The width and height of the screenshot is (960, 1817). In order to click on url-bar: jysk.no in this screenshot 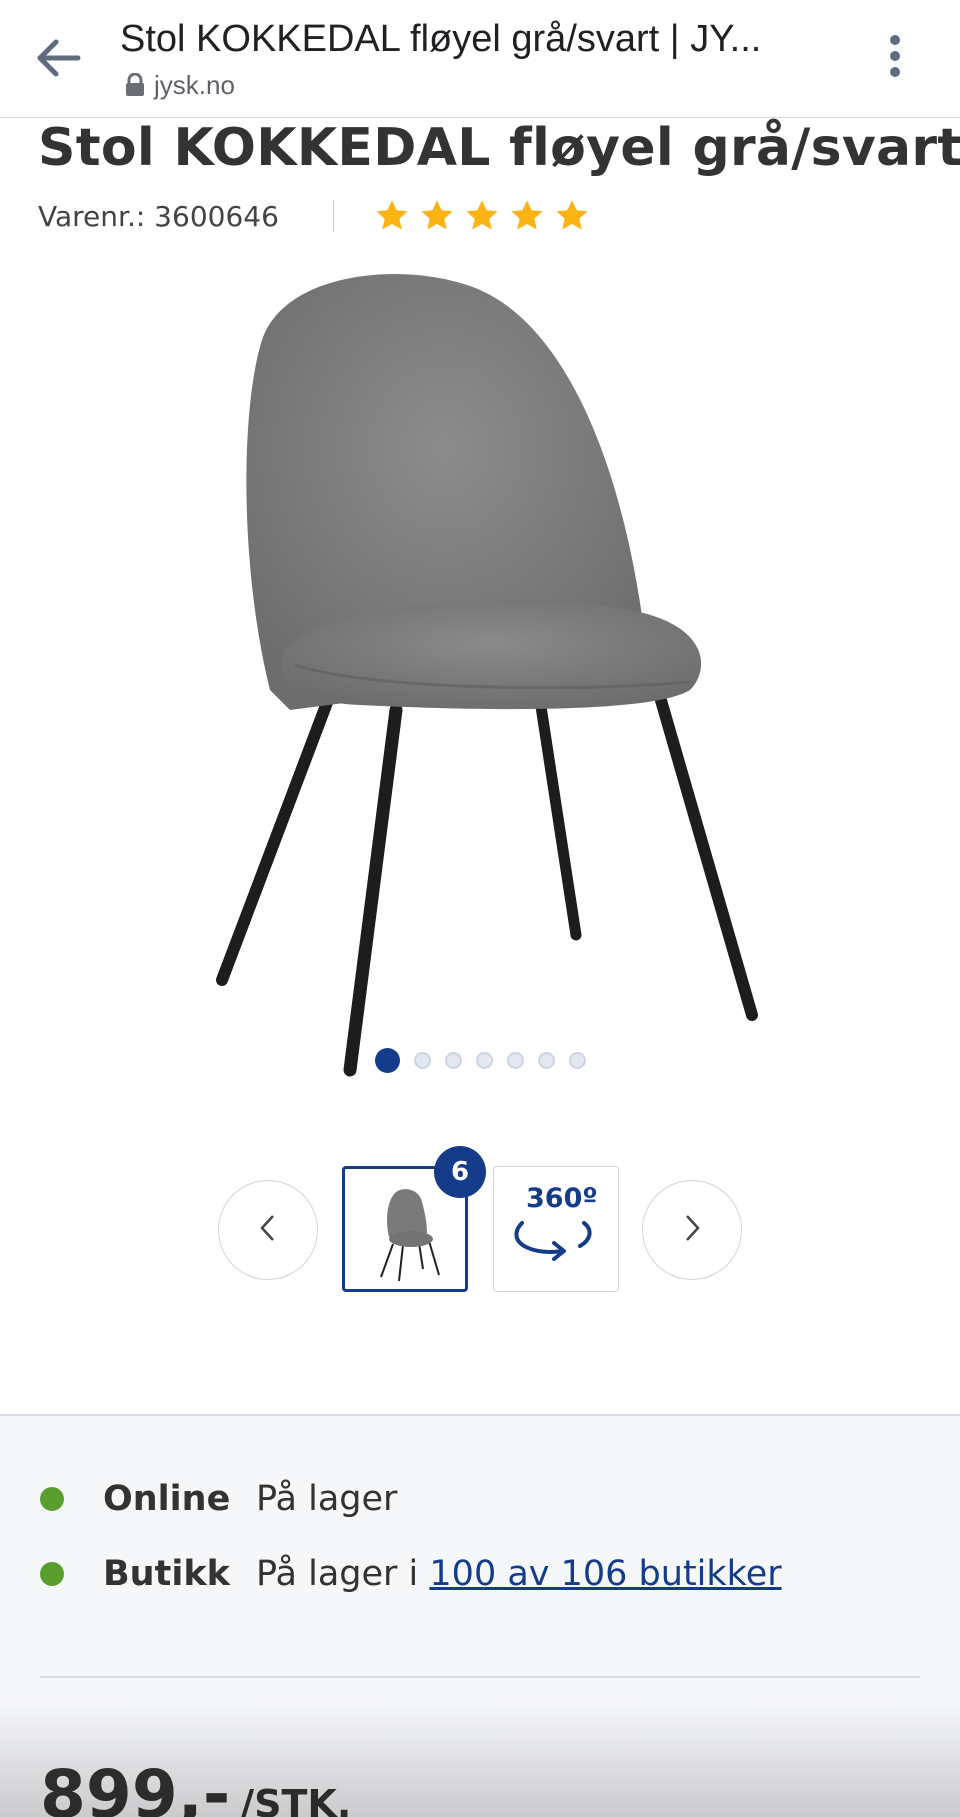, I will do `click(179, 85)`.